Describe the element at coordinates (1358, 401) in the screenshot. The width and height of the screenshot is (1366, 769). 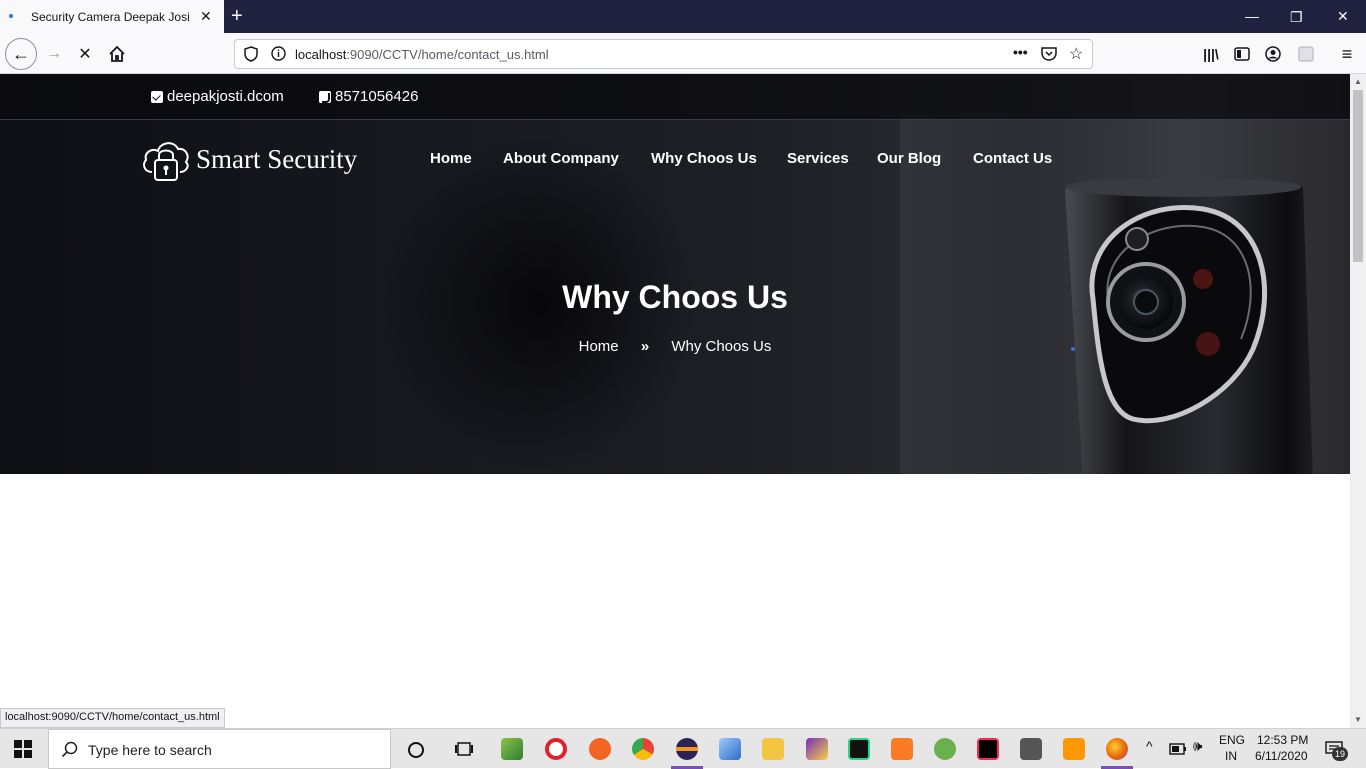
I see `page-scrollbar: ▲ ▼` at that location.